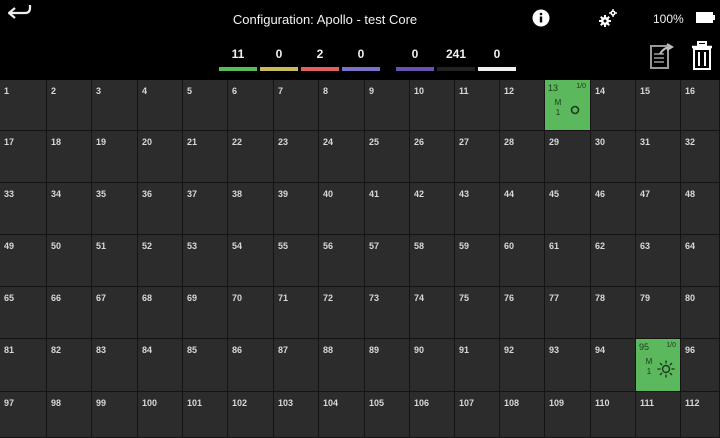  I want to click on channel-cell: 53, so click(205, 261).